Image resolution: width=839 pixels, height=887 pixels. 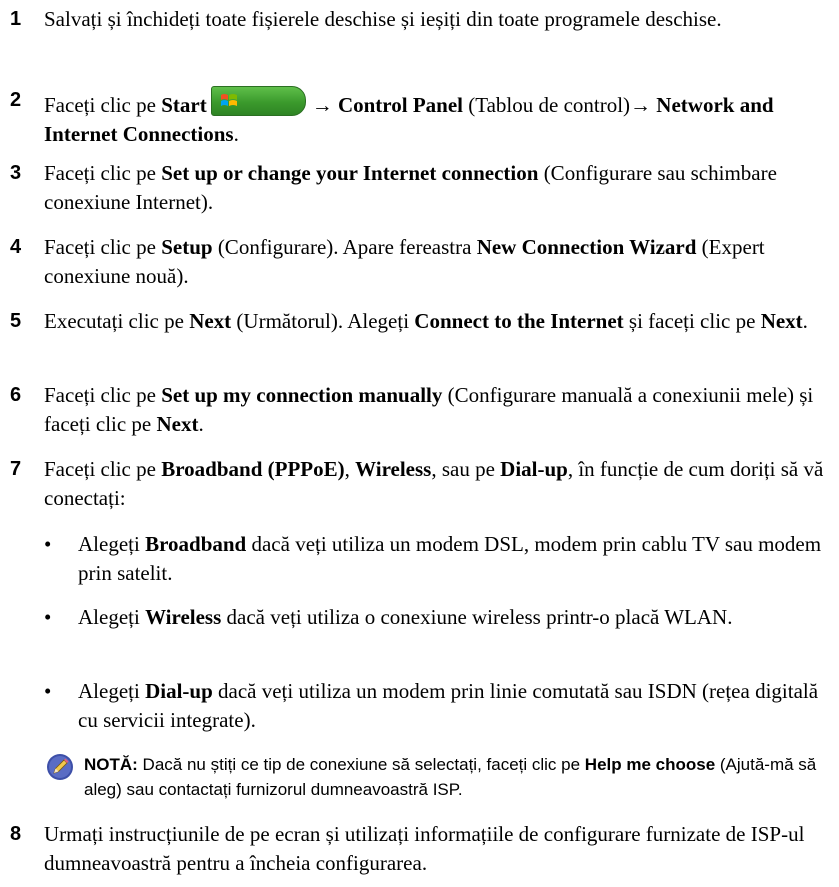 I want to click on start-button-image, so click(x=258, y=101).